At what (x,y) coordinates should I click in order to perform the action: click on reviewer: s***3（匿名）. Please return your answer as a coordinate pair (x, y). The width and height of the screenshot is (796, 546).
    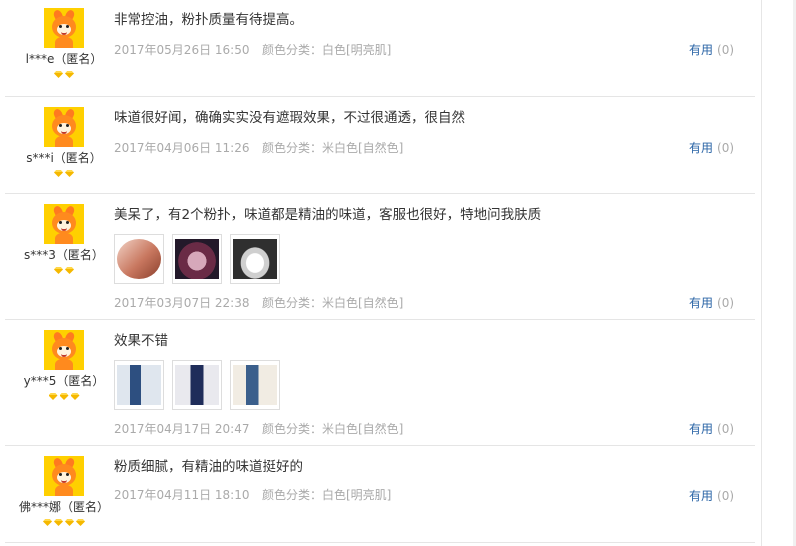
    Looking at the image, I should click on (64, 239).